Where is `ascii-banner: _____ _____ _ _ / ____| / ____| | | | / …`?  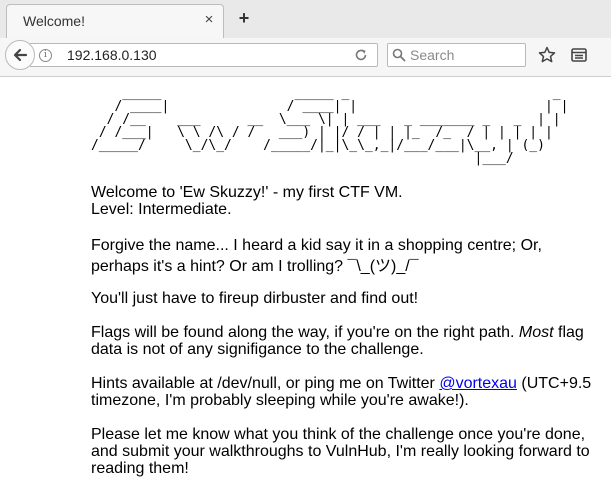
ascii-banner: _____ _____ _ _ / ____| / ____| | | | / … is located at coordinates (330, 126).